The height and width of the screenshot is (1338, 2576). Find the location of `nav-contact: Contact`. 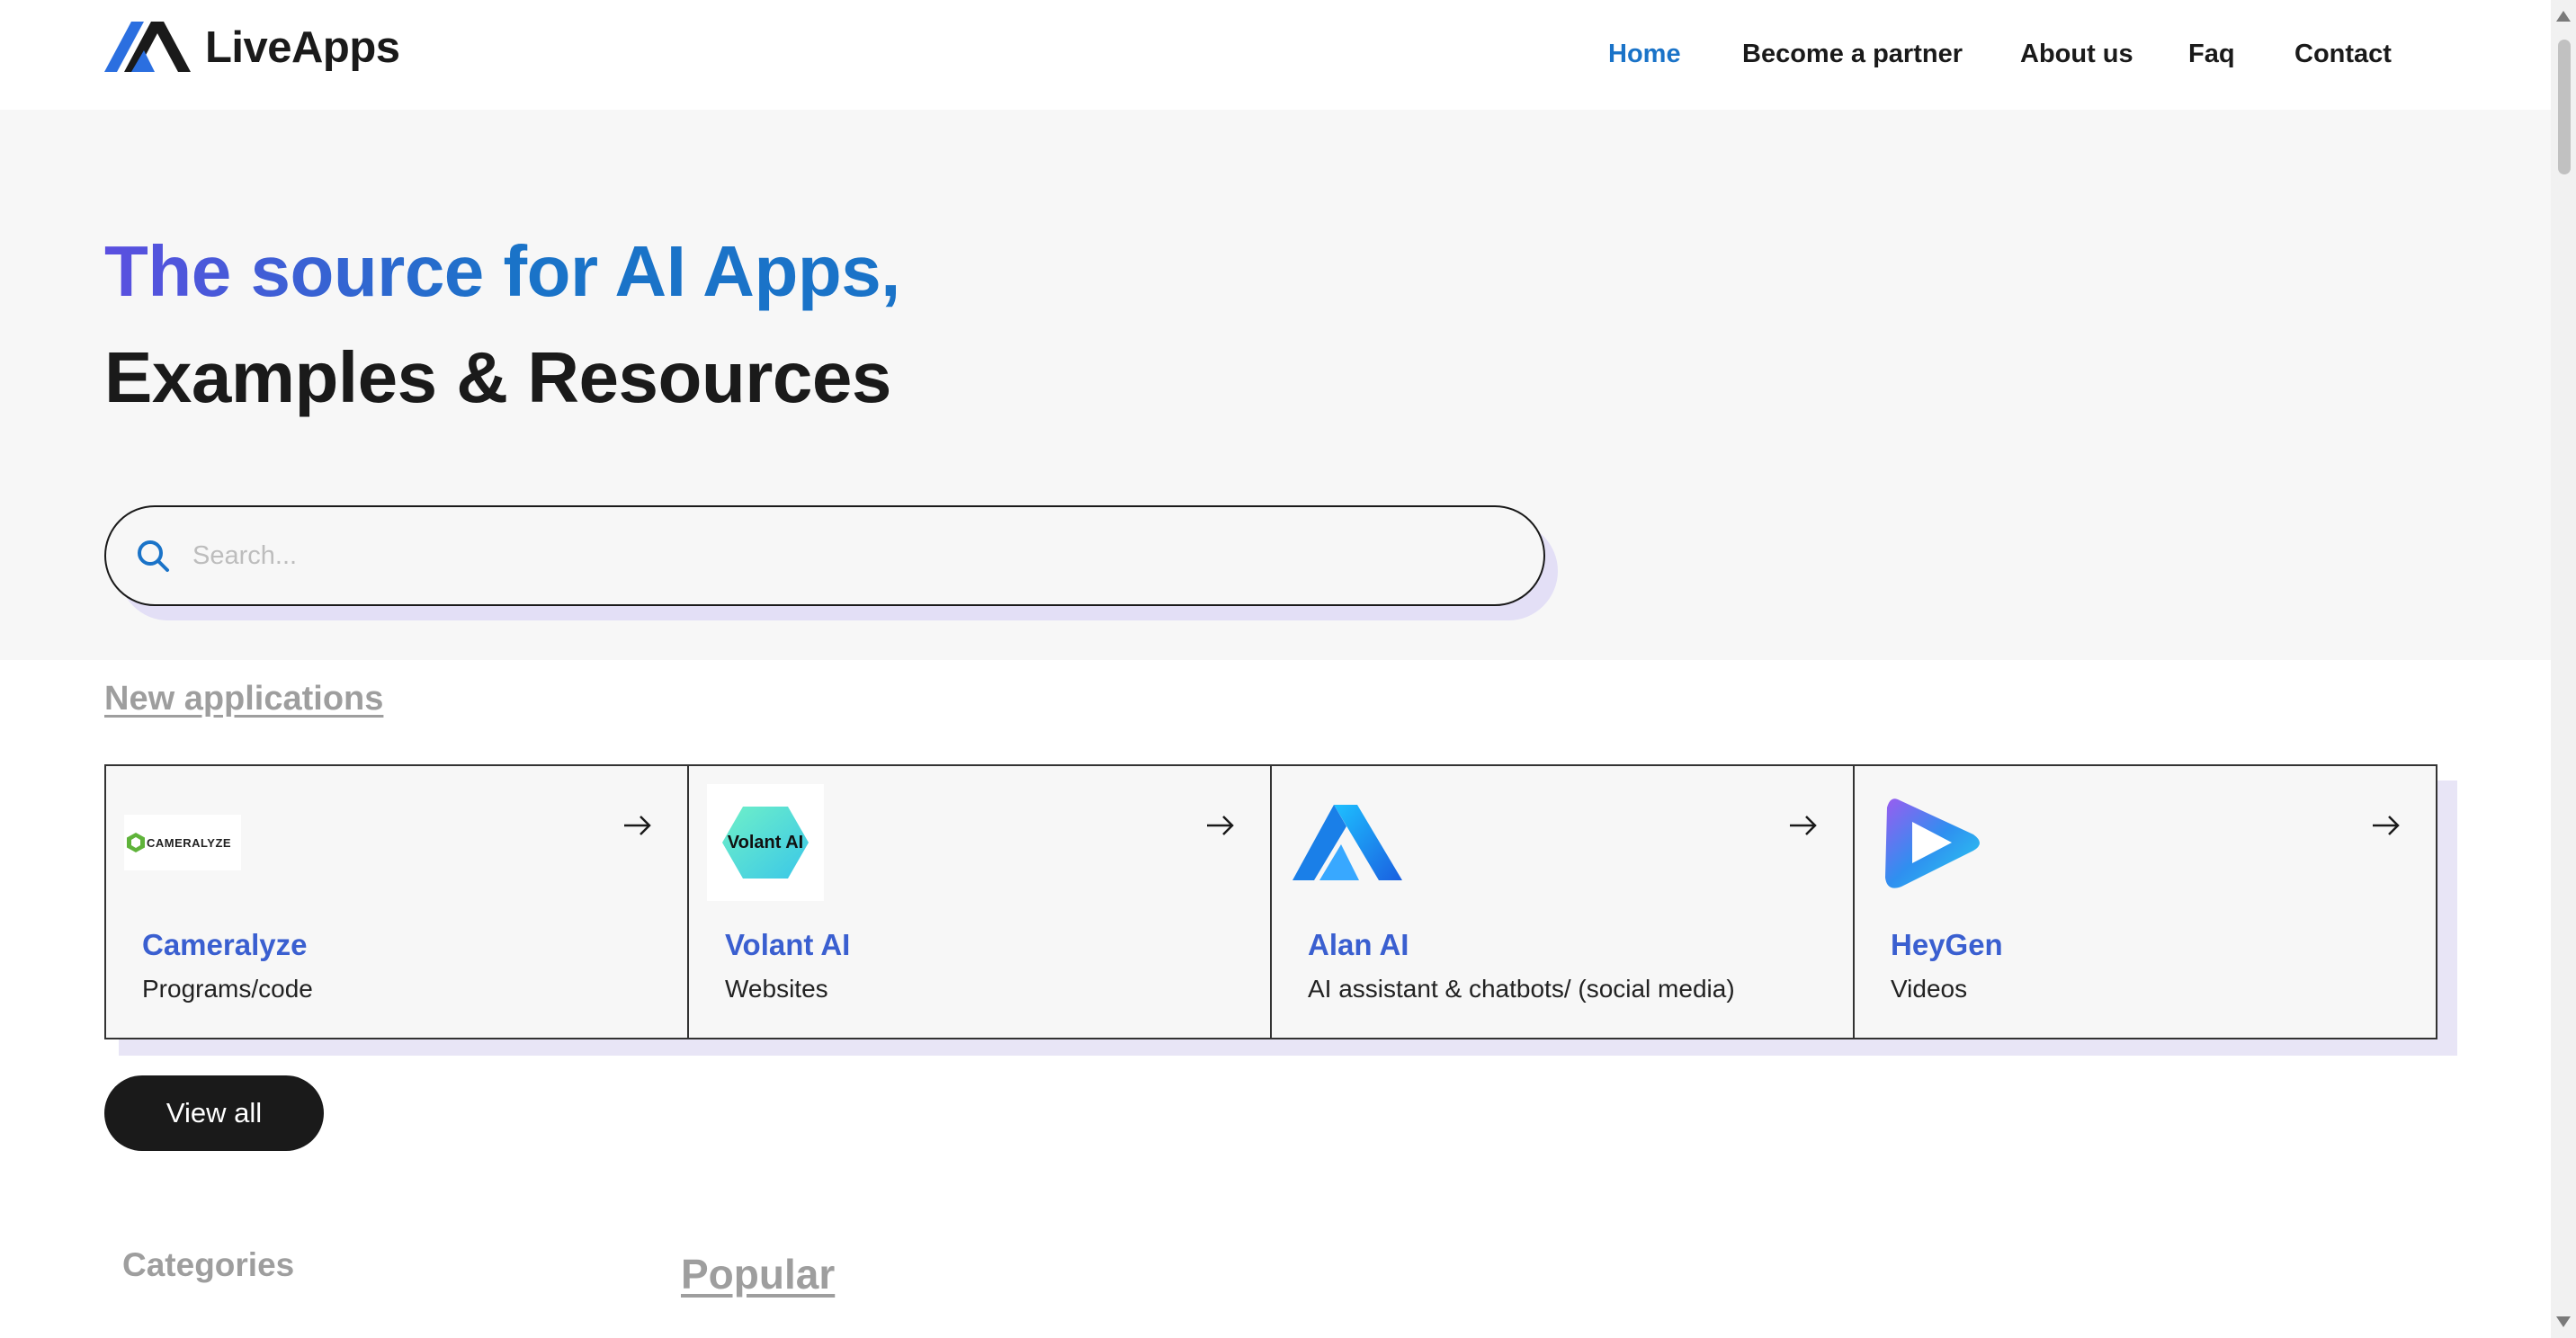

nav-contact: Contact is located at coordinates (2343, 54).